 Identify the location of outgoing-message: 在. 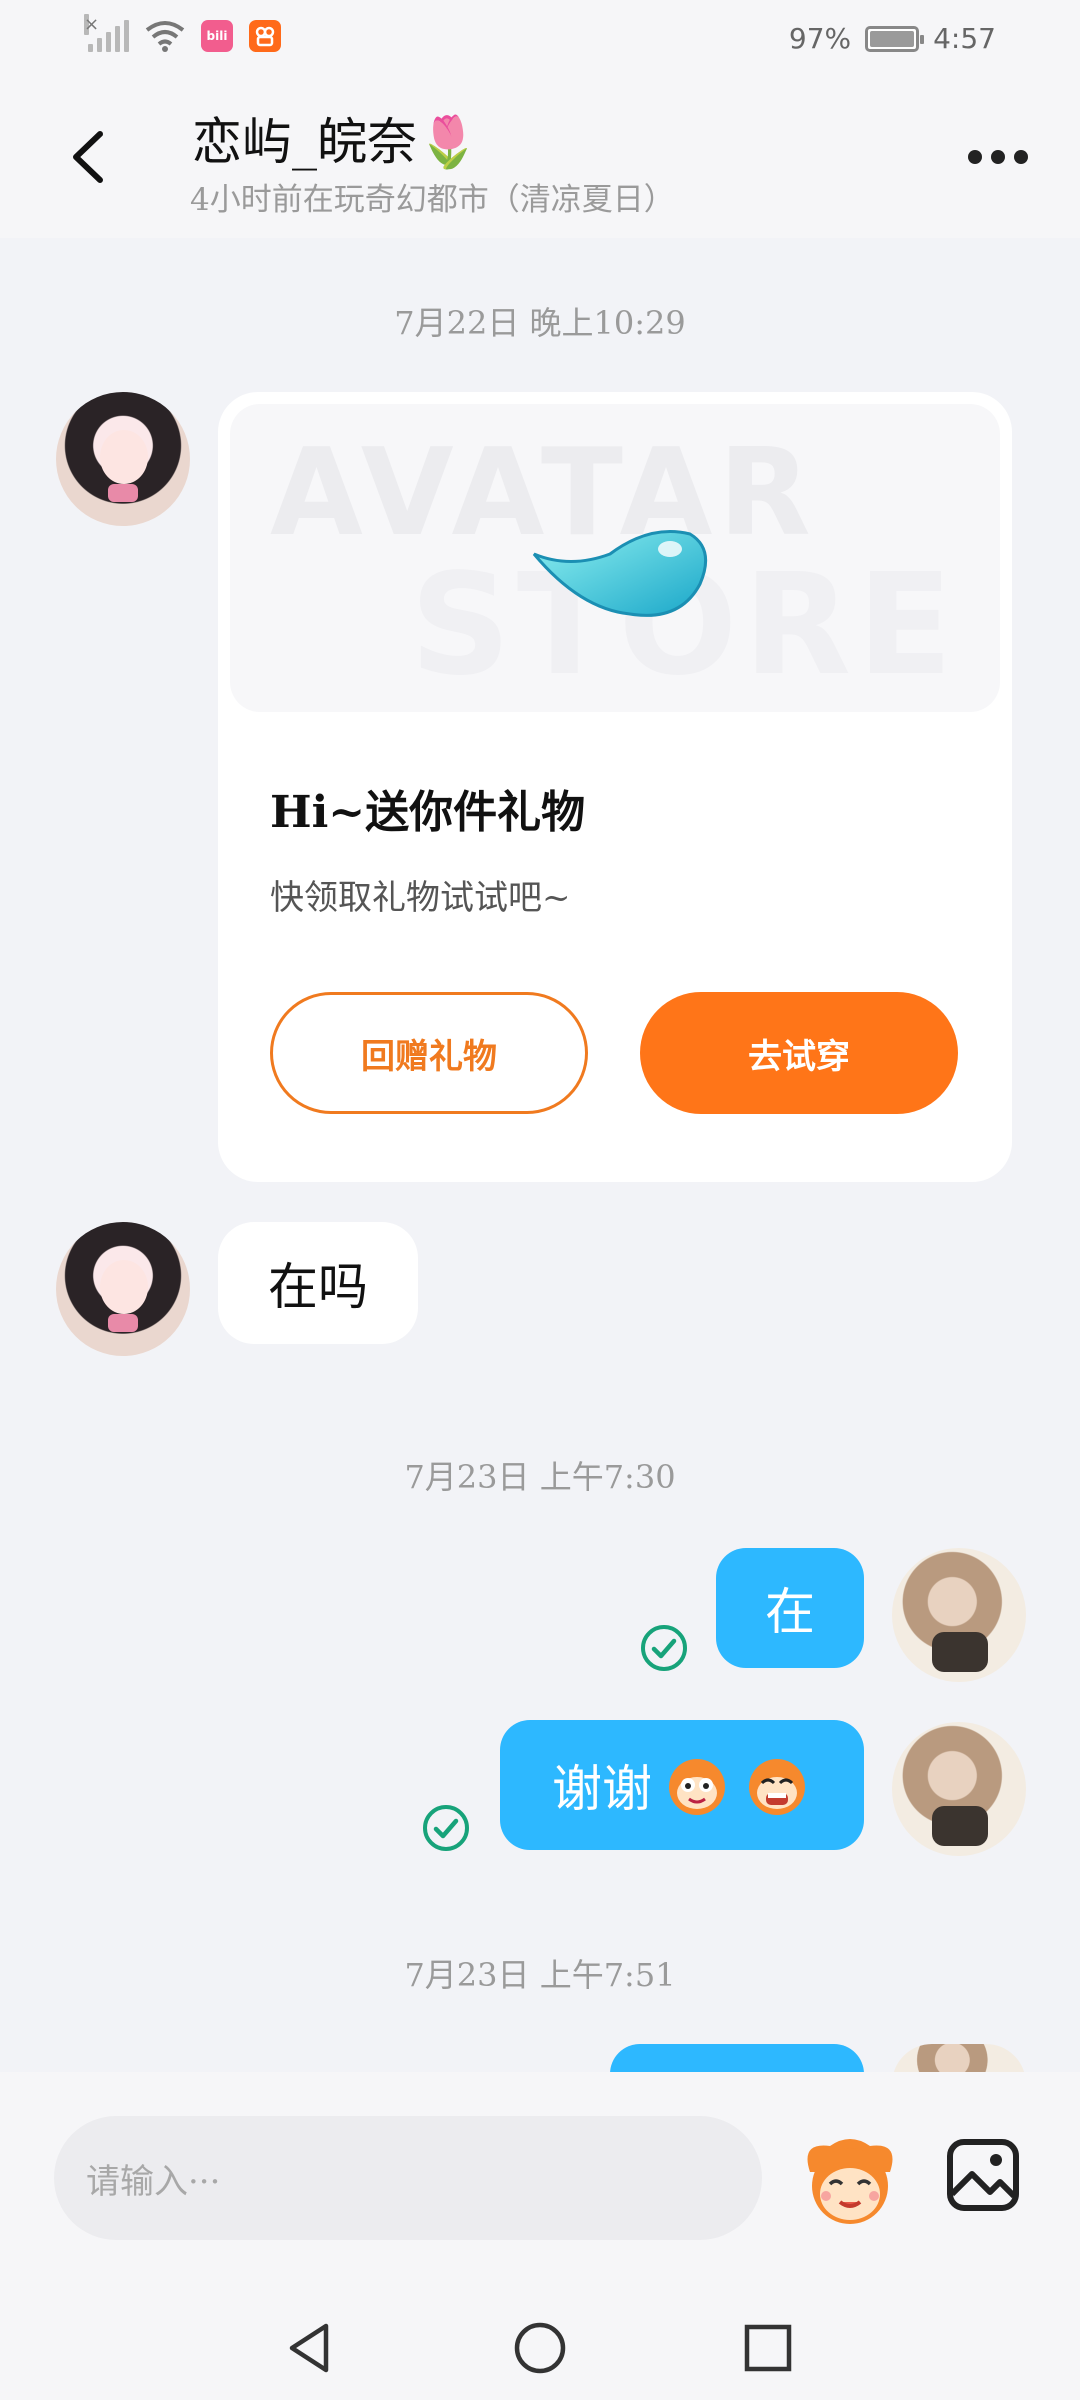
(790, 1608).